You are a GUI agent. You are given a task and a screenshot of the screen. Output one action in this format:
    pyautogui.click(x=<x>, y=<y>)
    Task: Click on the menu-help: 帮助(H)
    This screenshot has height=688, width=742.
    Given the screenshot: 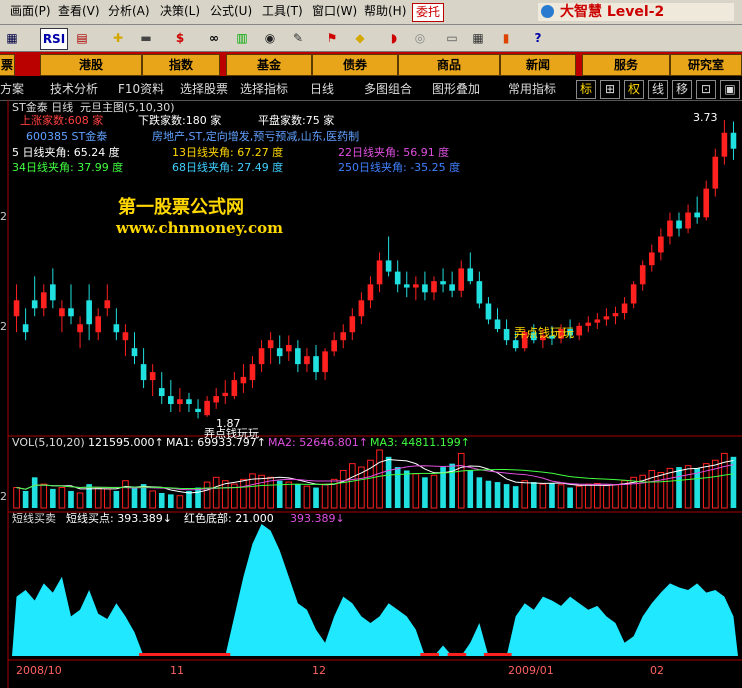 What is the action you would take?
    pyautogui.click(x=385, y=11)
    